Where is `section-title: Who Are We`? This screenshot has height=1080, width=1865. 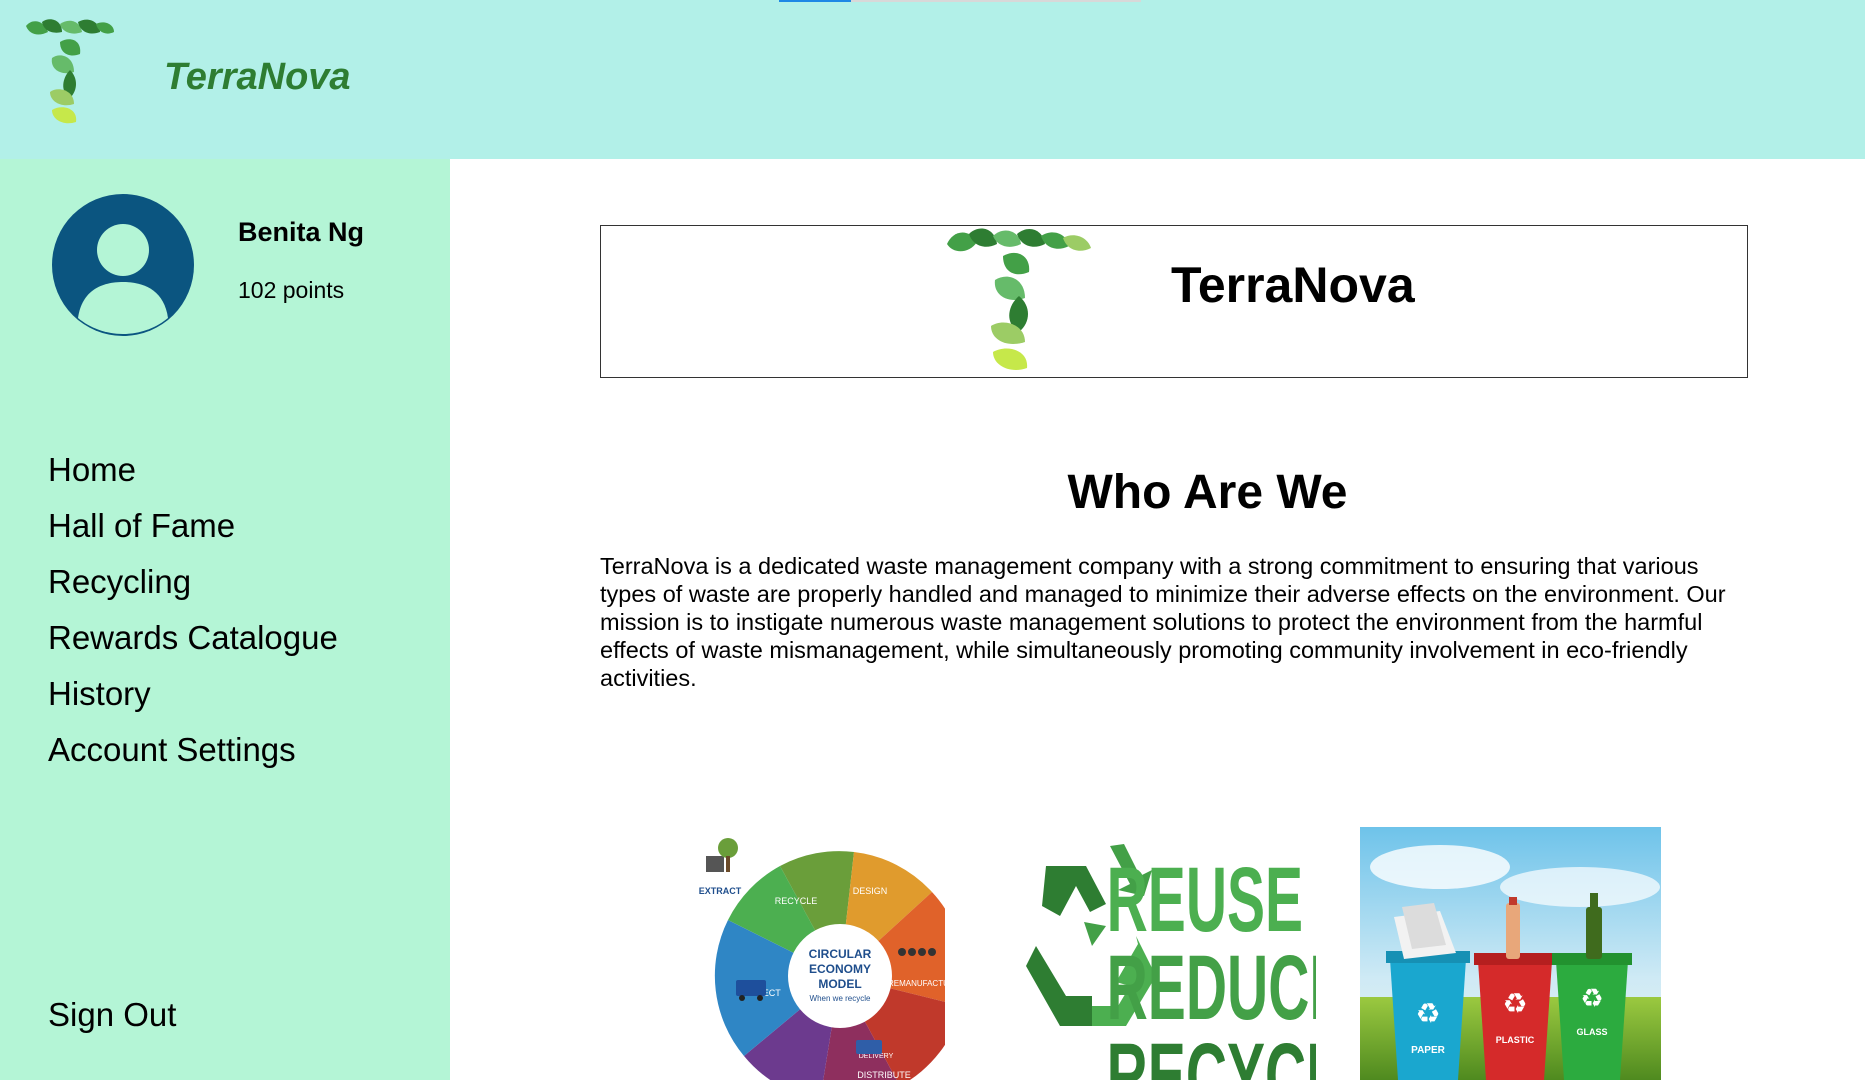
section-title: Who Are We is located at coordinates (1207, 492).